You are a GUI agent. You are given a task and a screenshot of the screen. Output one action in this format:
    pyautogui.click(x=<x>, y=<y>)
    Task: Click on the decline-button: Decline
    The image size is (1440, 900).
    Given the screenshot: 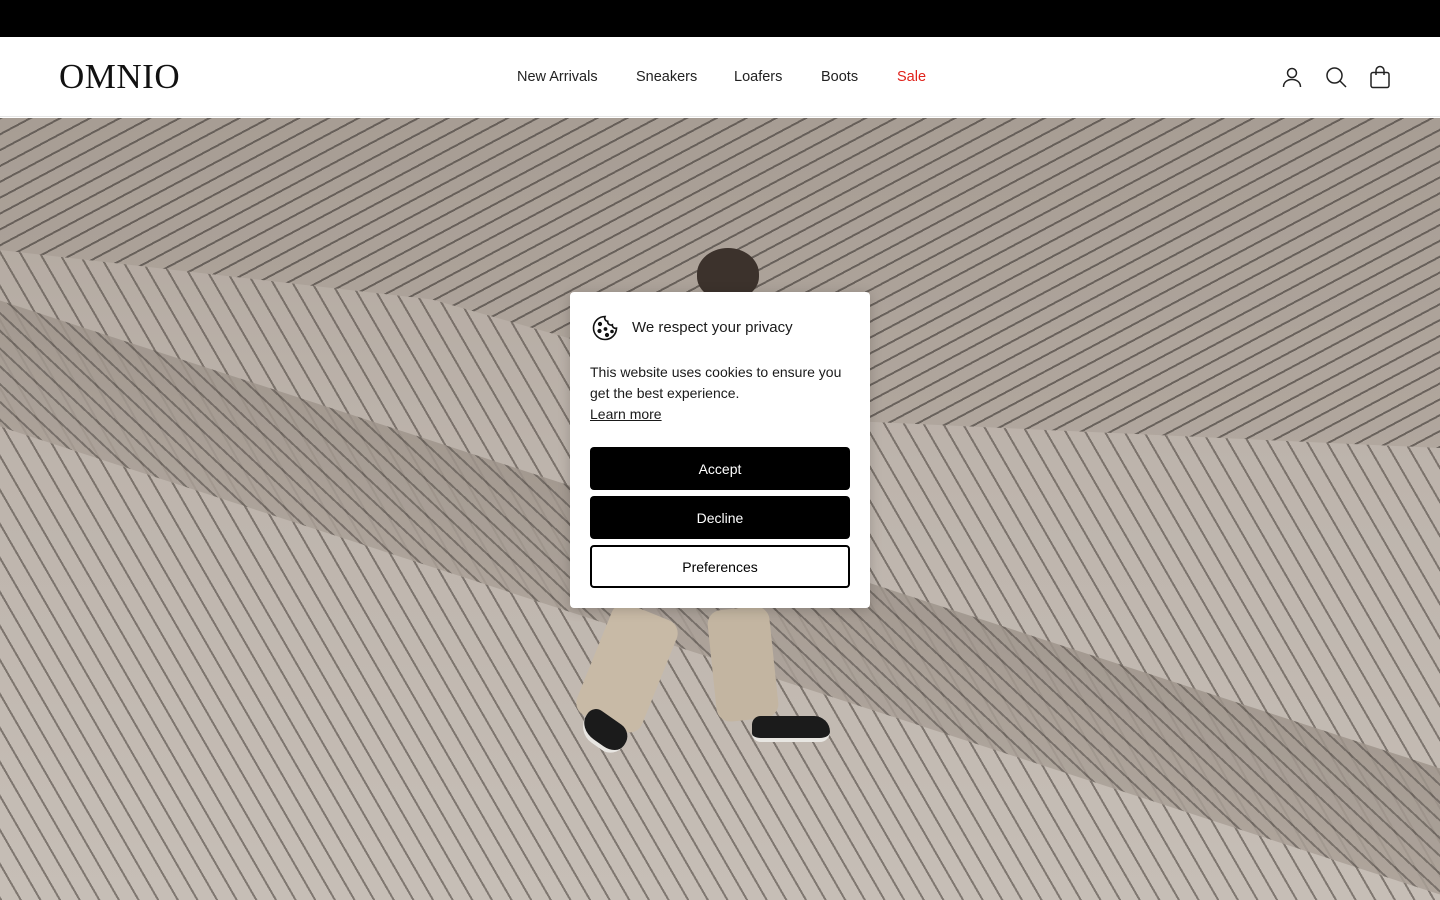 What is the action you would take?
    pyautogui.click(x=720, y=517)
    